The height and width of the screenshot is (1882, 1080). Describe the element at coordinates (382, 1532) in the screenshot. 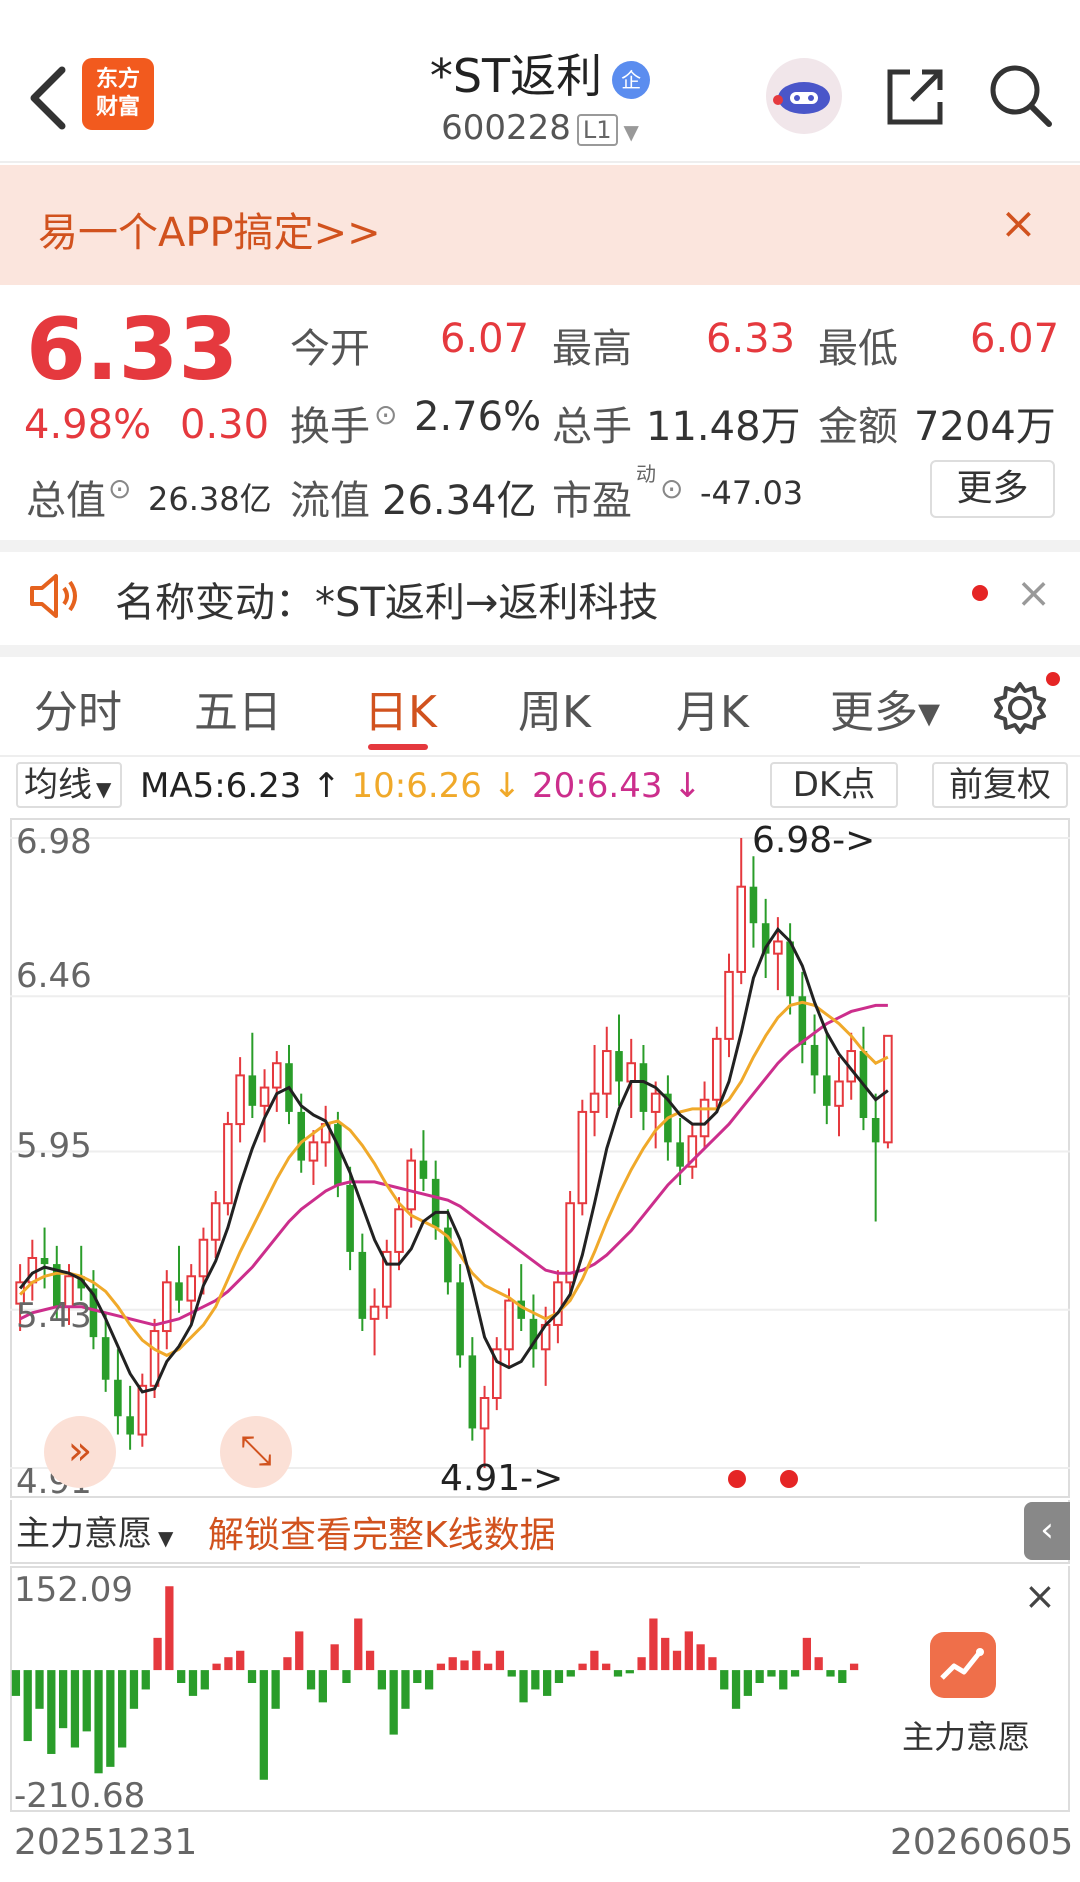

I see `unlock-kline-link: 解锁查看完整K线数据` at that location.